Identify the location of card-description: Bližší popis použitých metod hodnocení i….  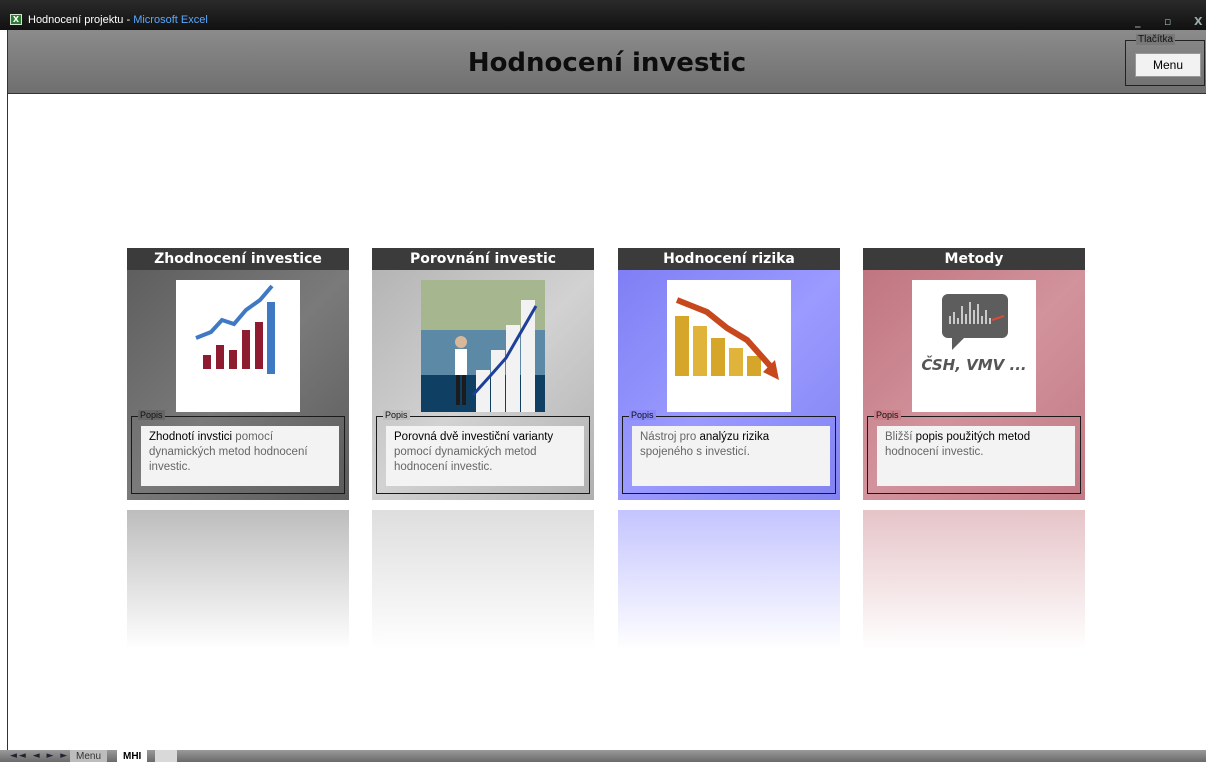
(976, 456).